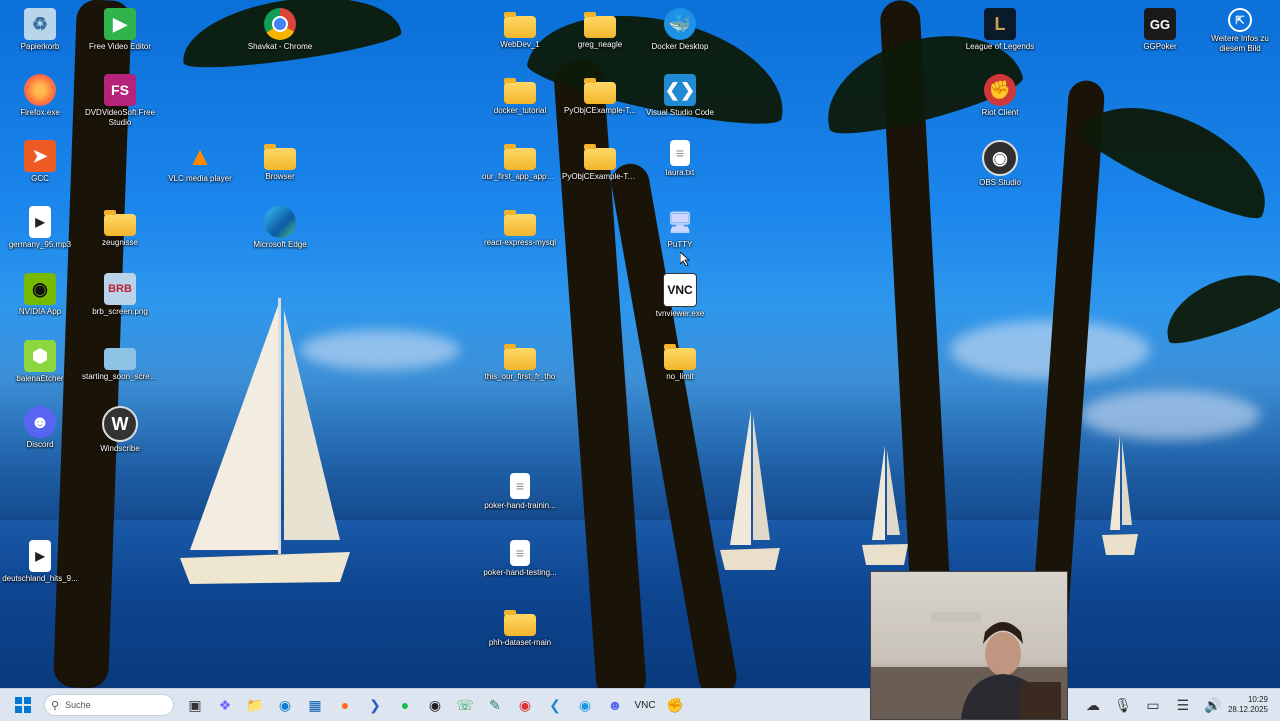 Image resolution: width=1280 pixels, height=721 pixels. Describe the element at coordinates (600, 161) in the screenshot. I see `desktop-folder-pyobjc-todo: PyObjCExample-Todo` at that location.